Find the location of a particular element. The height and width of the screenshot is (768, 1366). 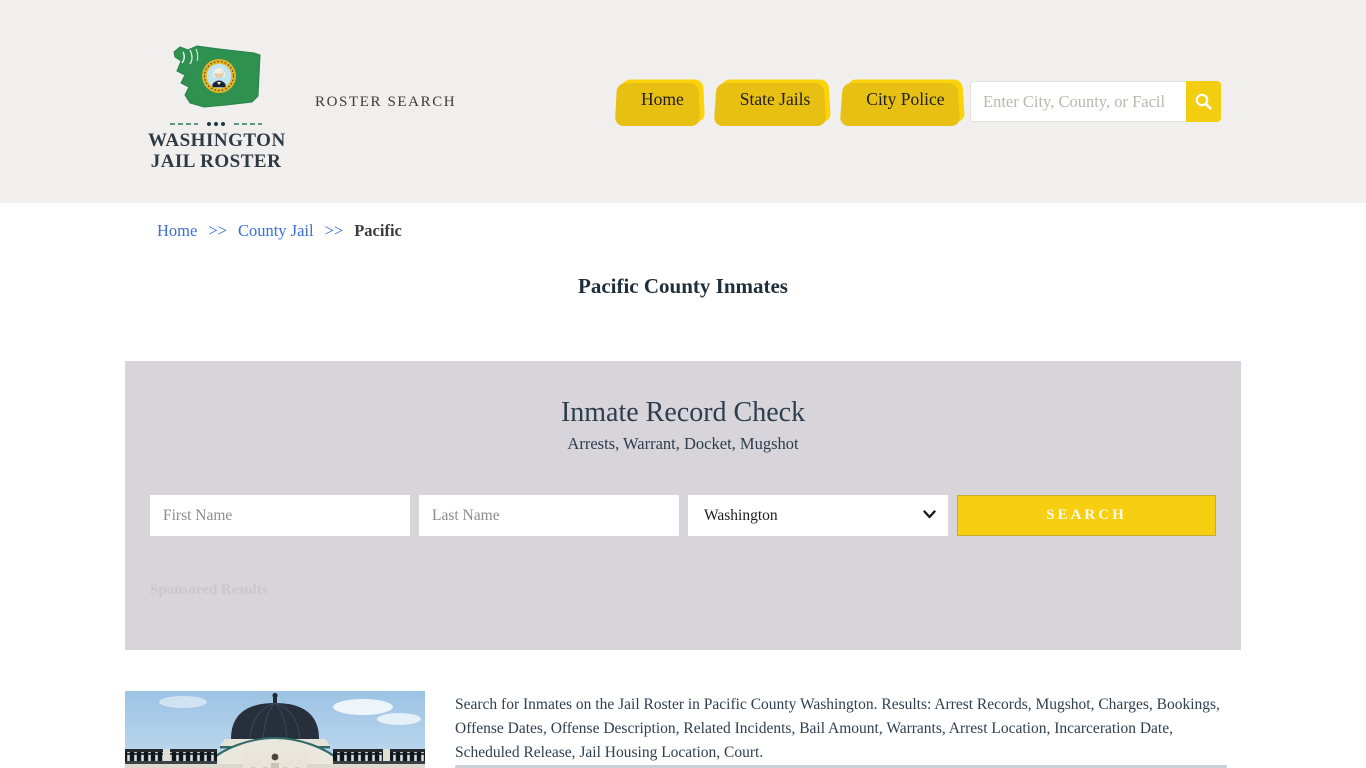

nav-home-button: Home is located at coordinates (662, 99).